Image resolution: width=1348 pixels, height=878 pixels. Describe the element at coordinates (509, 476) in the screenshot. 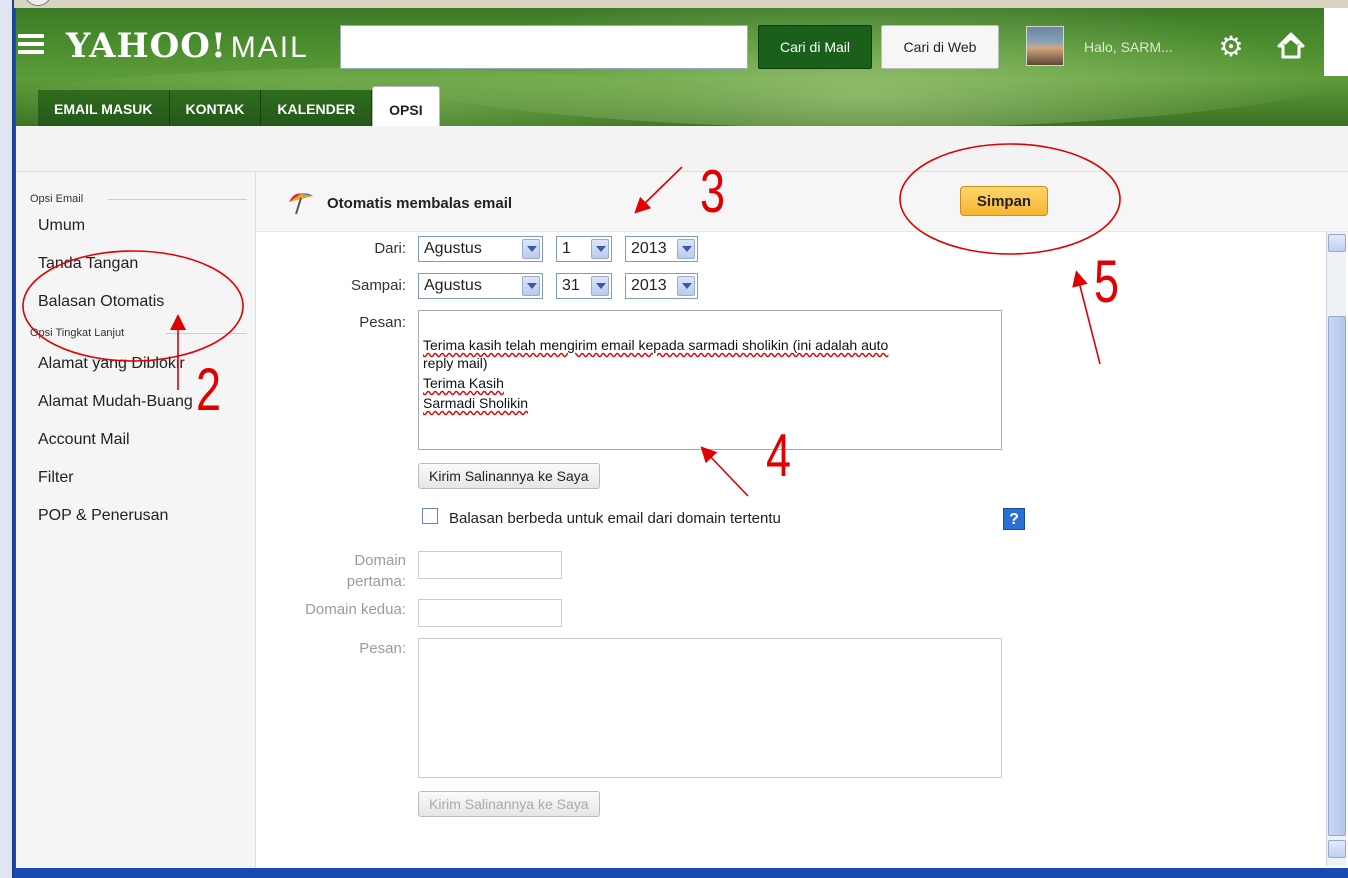

I see `send-copy-button: Kirim Salinannya ke Saya` at that location.